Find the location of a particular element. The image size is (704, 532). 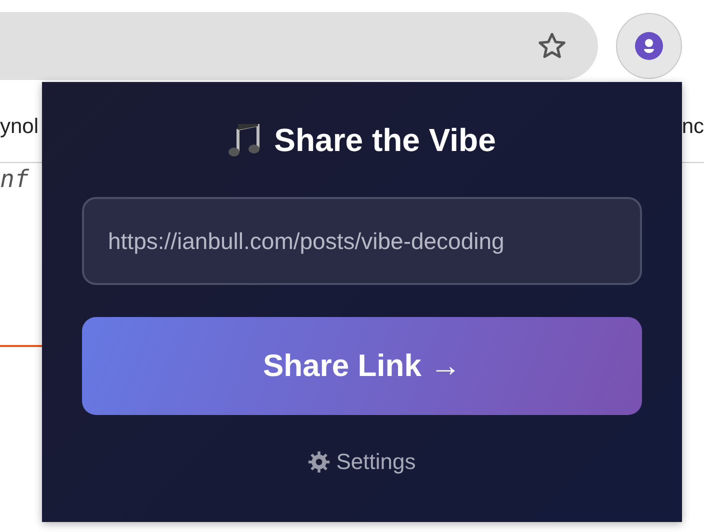

popup-title: Share the Vibe is located at coordinates (385, 140).